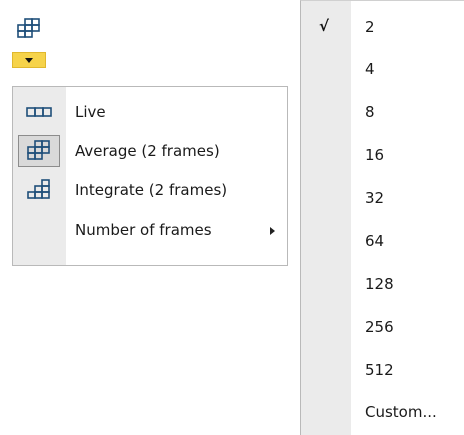 The height and width of the screenshot is (435, 464). I want to click on menu-item-average: Average (2 frames), so click(150, 151).